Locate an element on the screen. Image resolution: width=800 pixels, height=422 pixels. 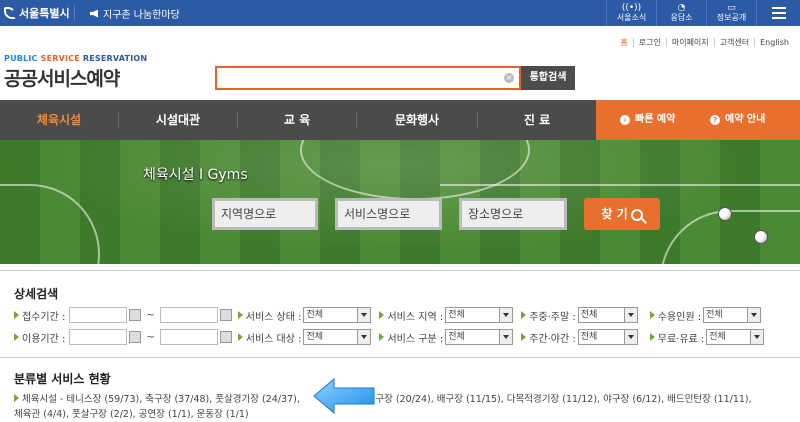
usage-period-label: 이용기간 : is located at coordinates (44, 339).